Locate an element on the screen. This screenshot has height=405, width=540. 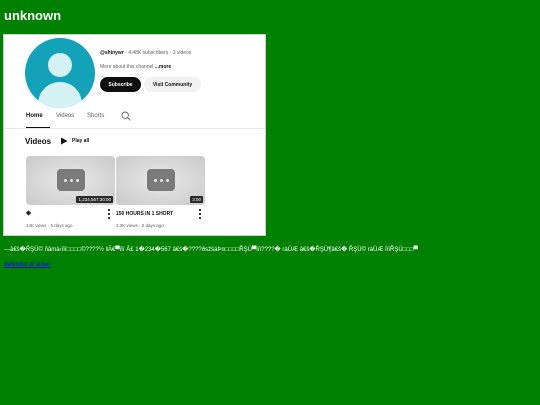
avatar-head-shape is located at coordinates (60, 65).